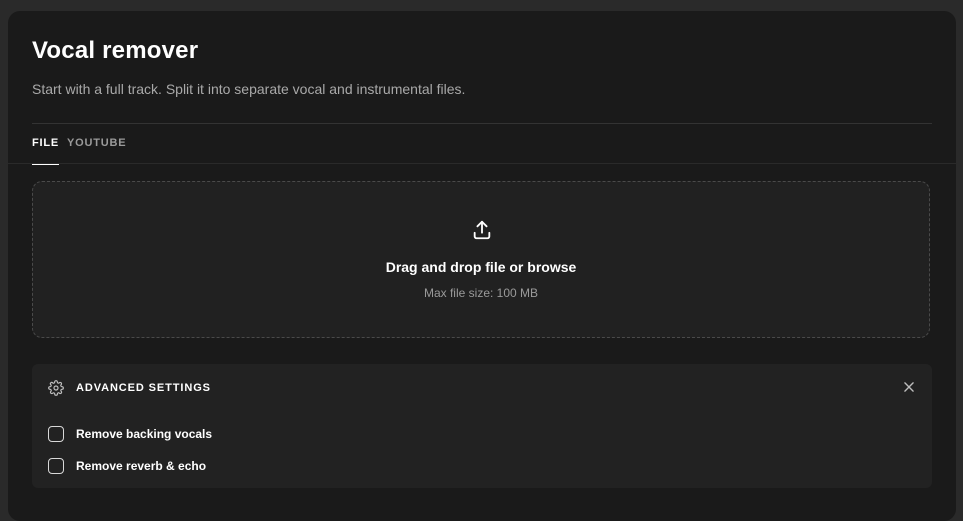  Describe the element at coordinates (144, 434) in the screenshot. I see `option-label: Remove backing vocals` at that location.